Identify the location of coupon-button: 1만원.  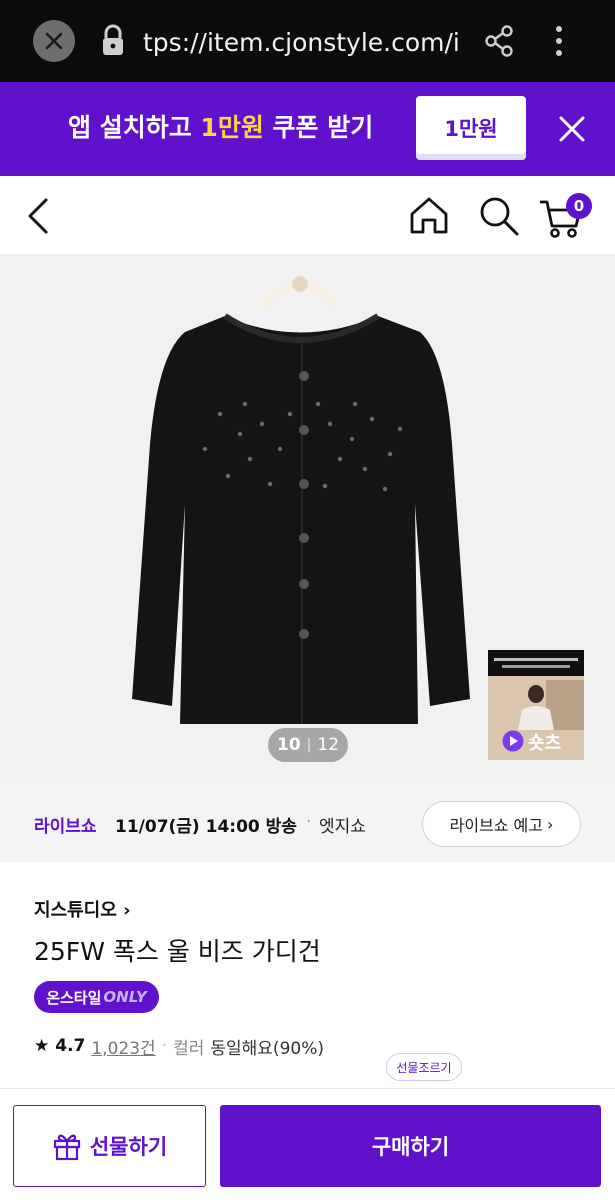
(471, 128).